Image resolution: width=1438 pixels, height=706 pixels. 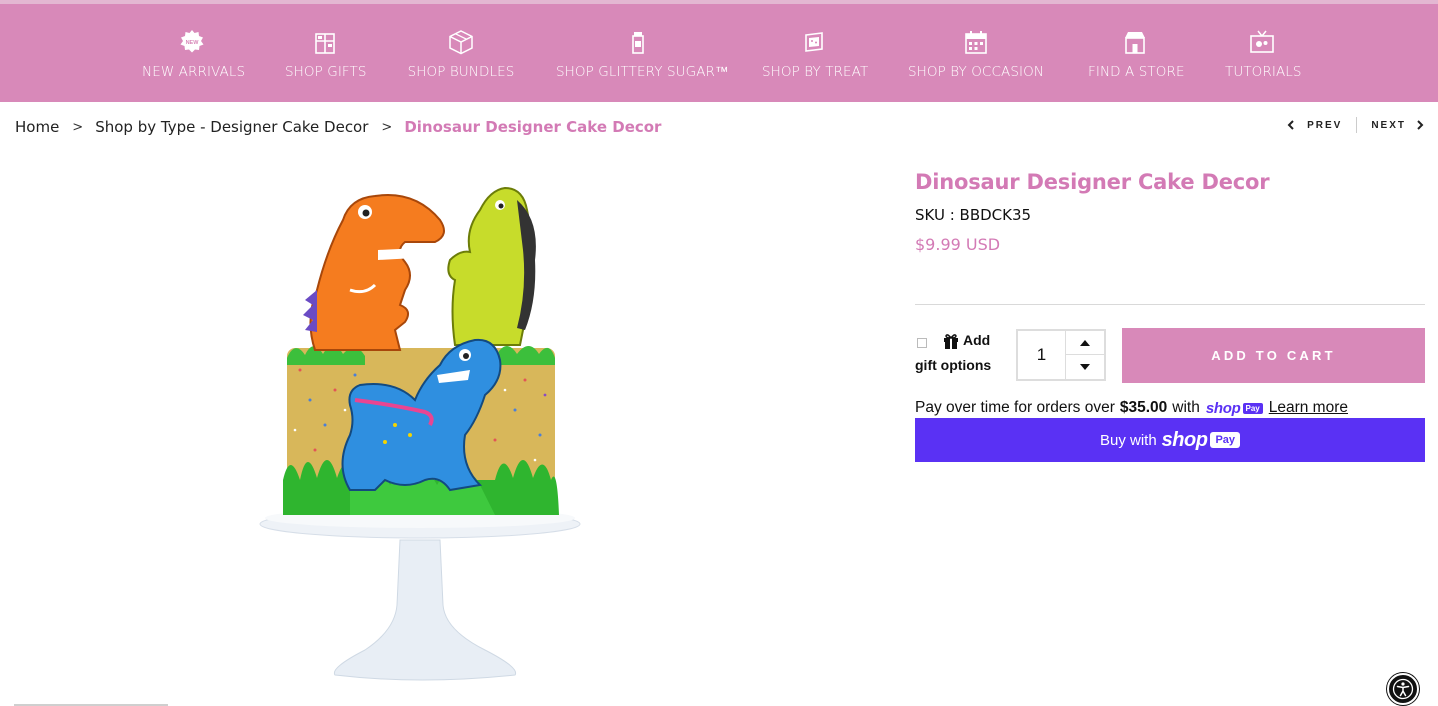 What do you see at coordinates (461, 72) in the screenshot?
I see `nav-label: SHOP BUNDLES` at bounding box center [461, 72].